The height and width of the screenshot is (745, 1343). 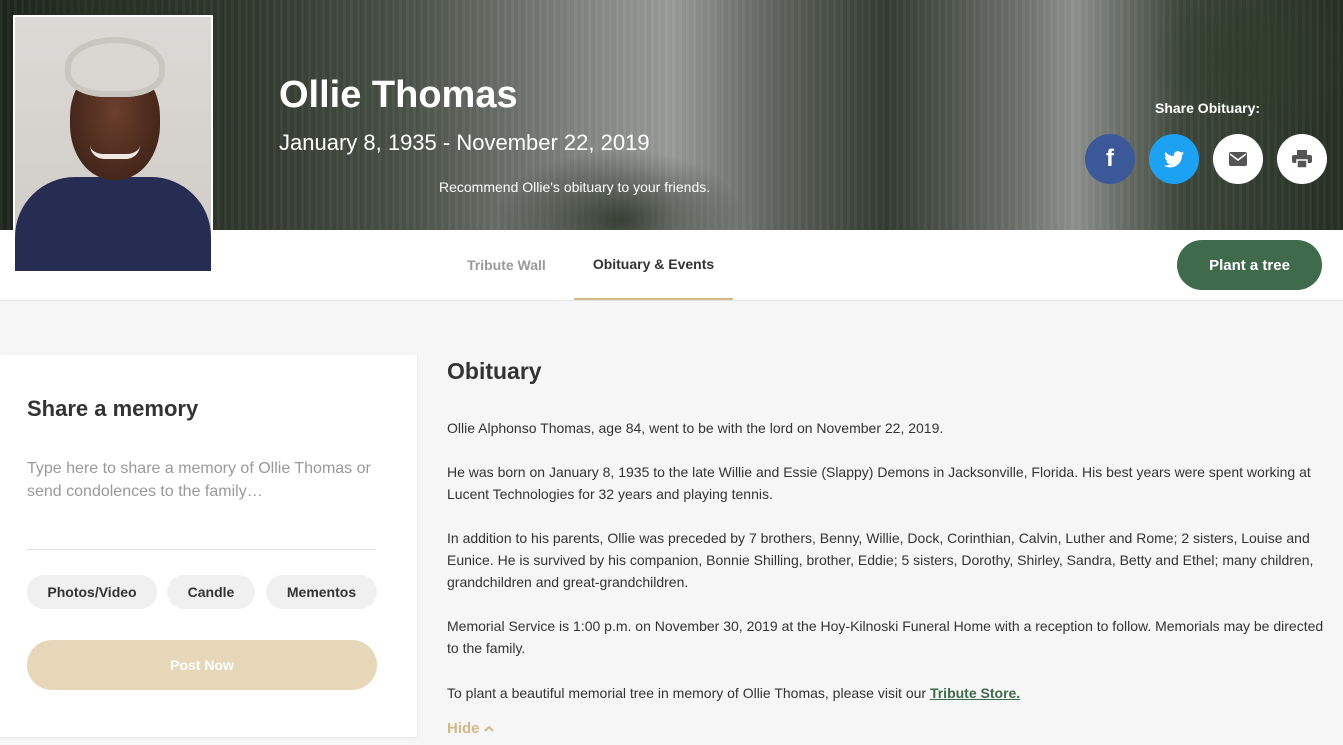 I want to click on facebook-share-button: f, so click(x=1110, y=159).